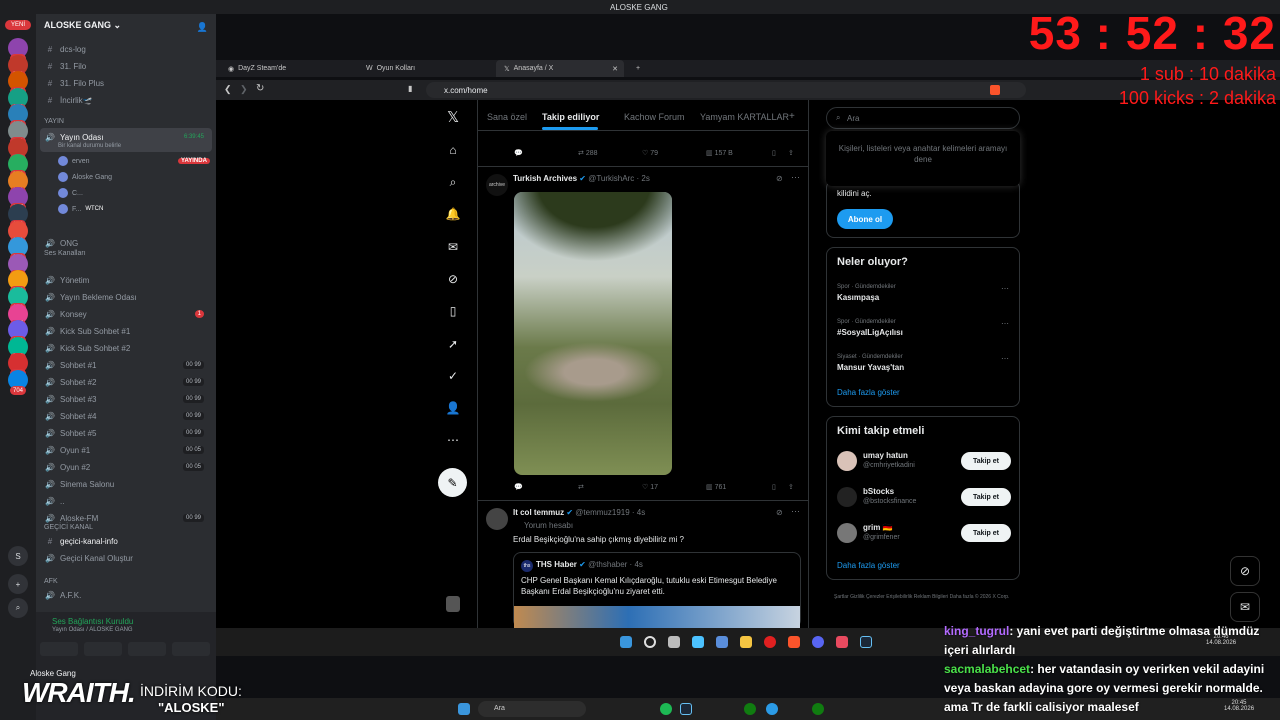 This screenshot has height=720, width=1280. What do you see at coordinates (610, 487) in the screenshot?
I see `retweet-icon: ⇄` at bounding box center [610, 487].